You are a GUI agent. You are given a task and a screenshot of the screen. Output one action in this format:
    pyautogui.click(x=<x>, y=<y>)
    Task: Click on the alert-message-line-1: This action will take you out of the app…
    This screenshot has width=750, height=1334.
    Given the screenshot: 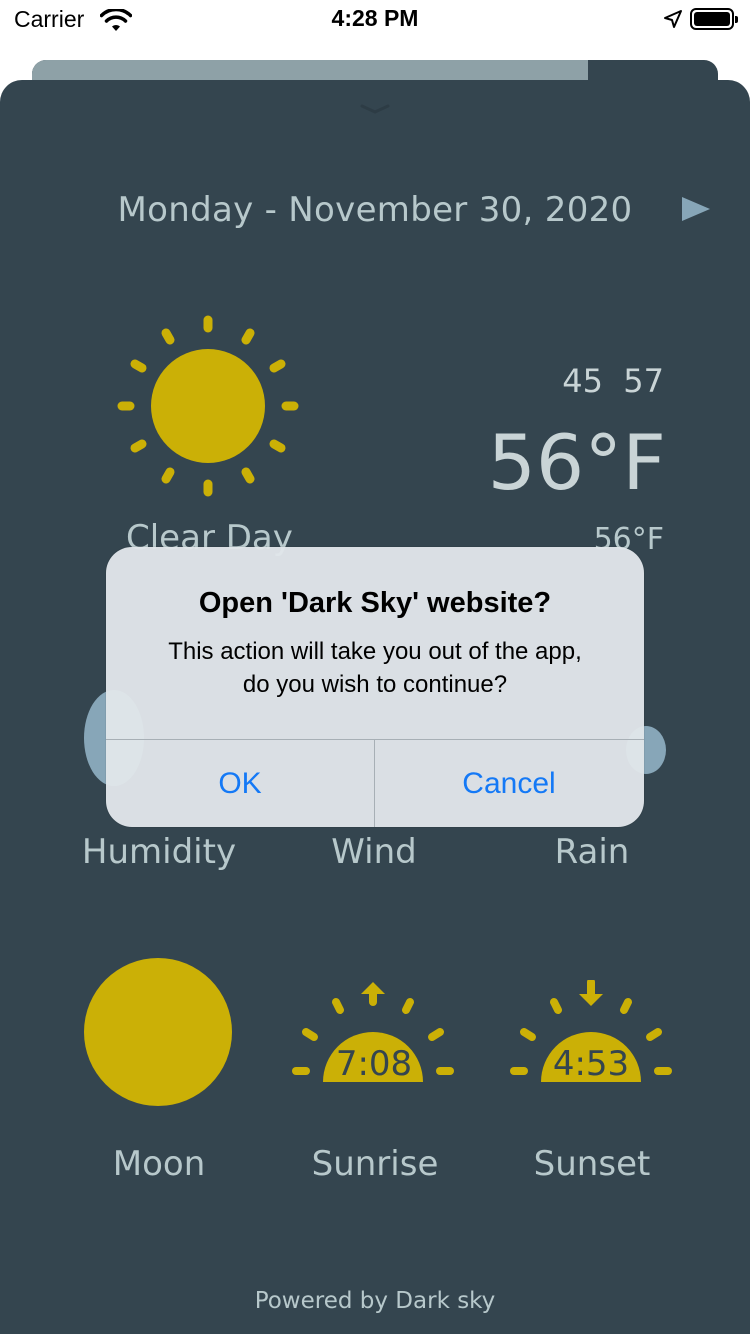 What is the action you would take?
    pyautogui.click(x=375, y=651)
    